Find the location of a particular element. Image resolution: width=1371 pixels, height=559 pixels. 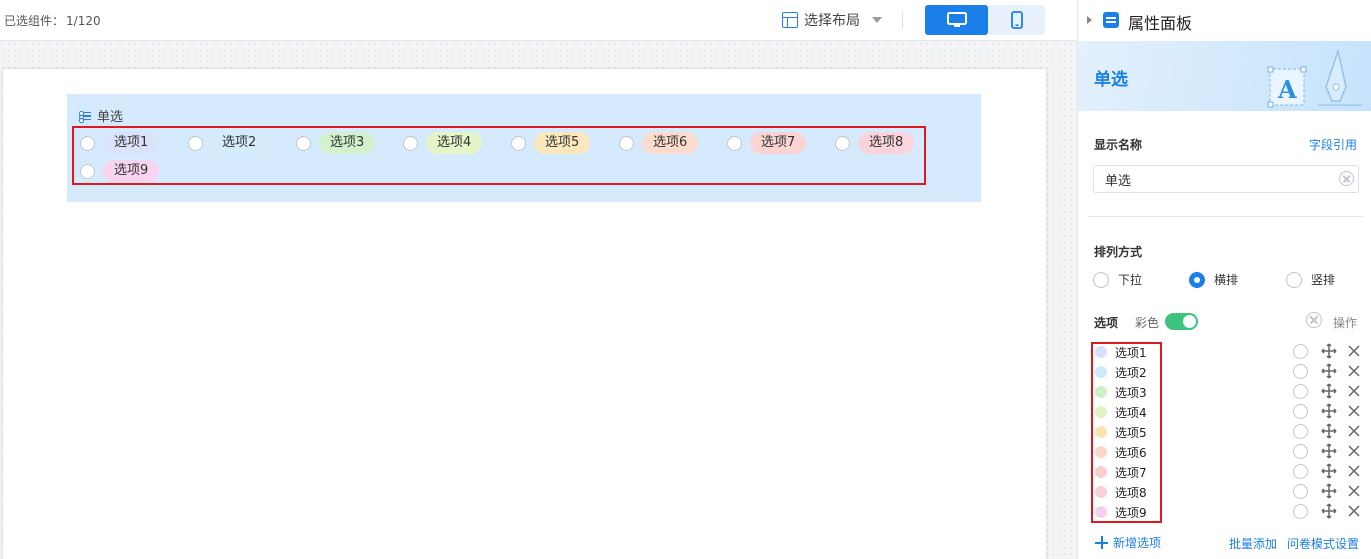

arrangement-option-horizontal: 横排 is located at coordinates (1213, 279).